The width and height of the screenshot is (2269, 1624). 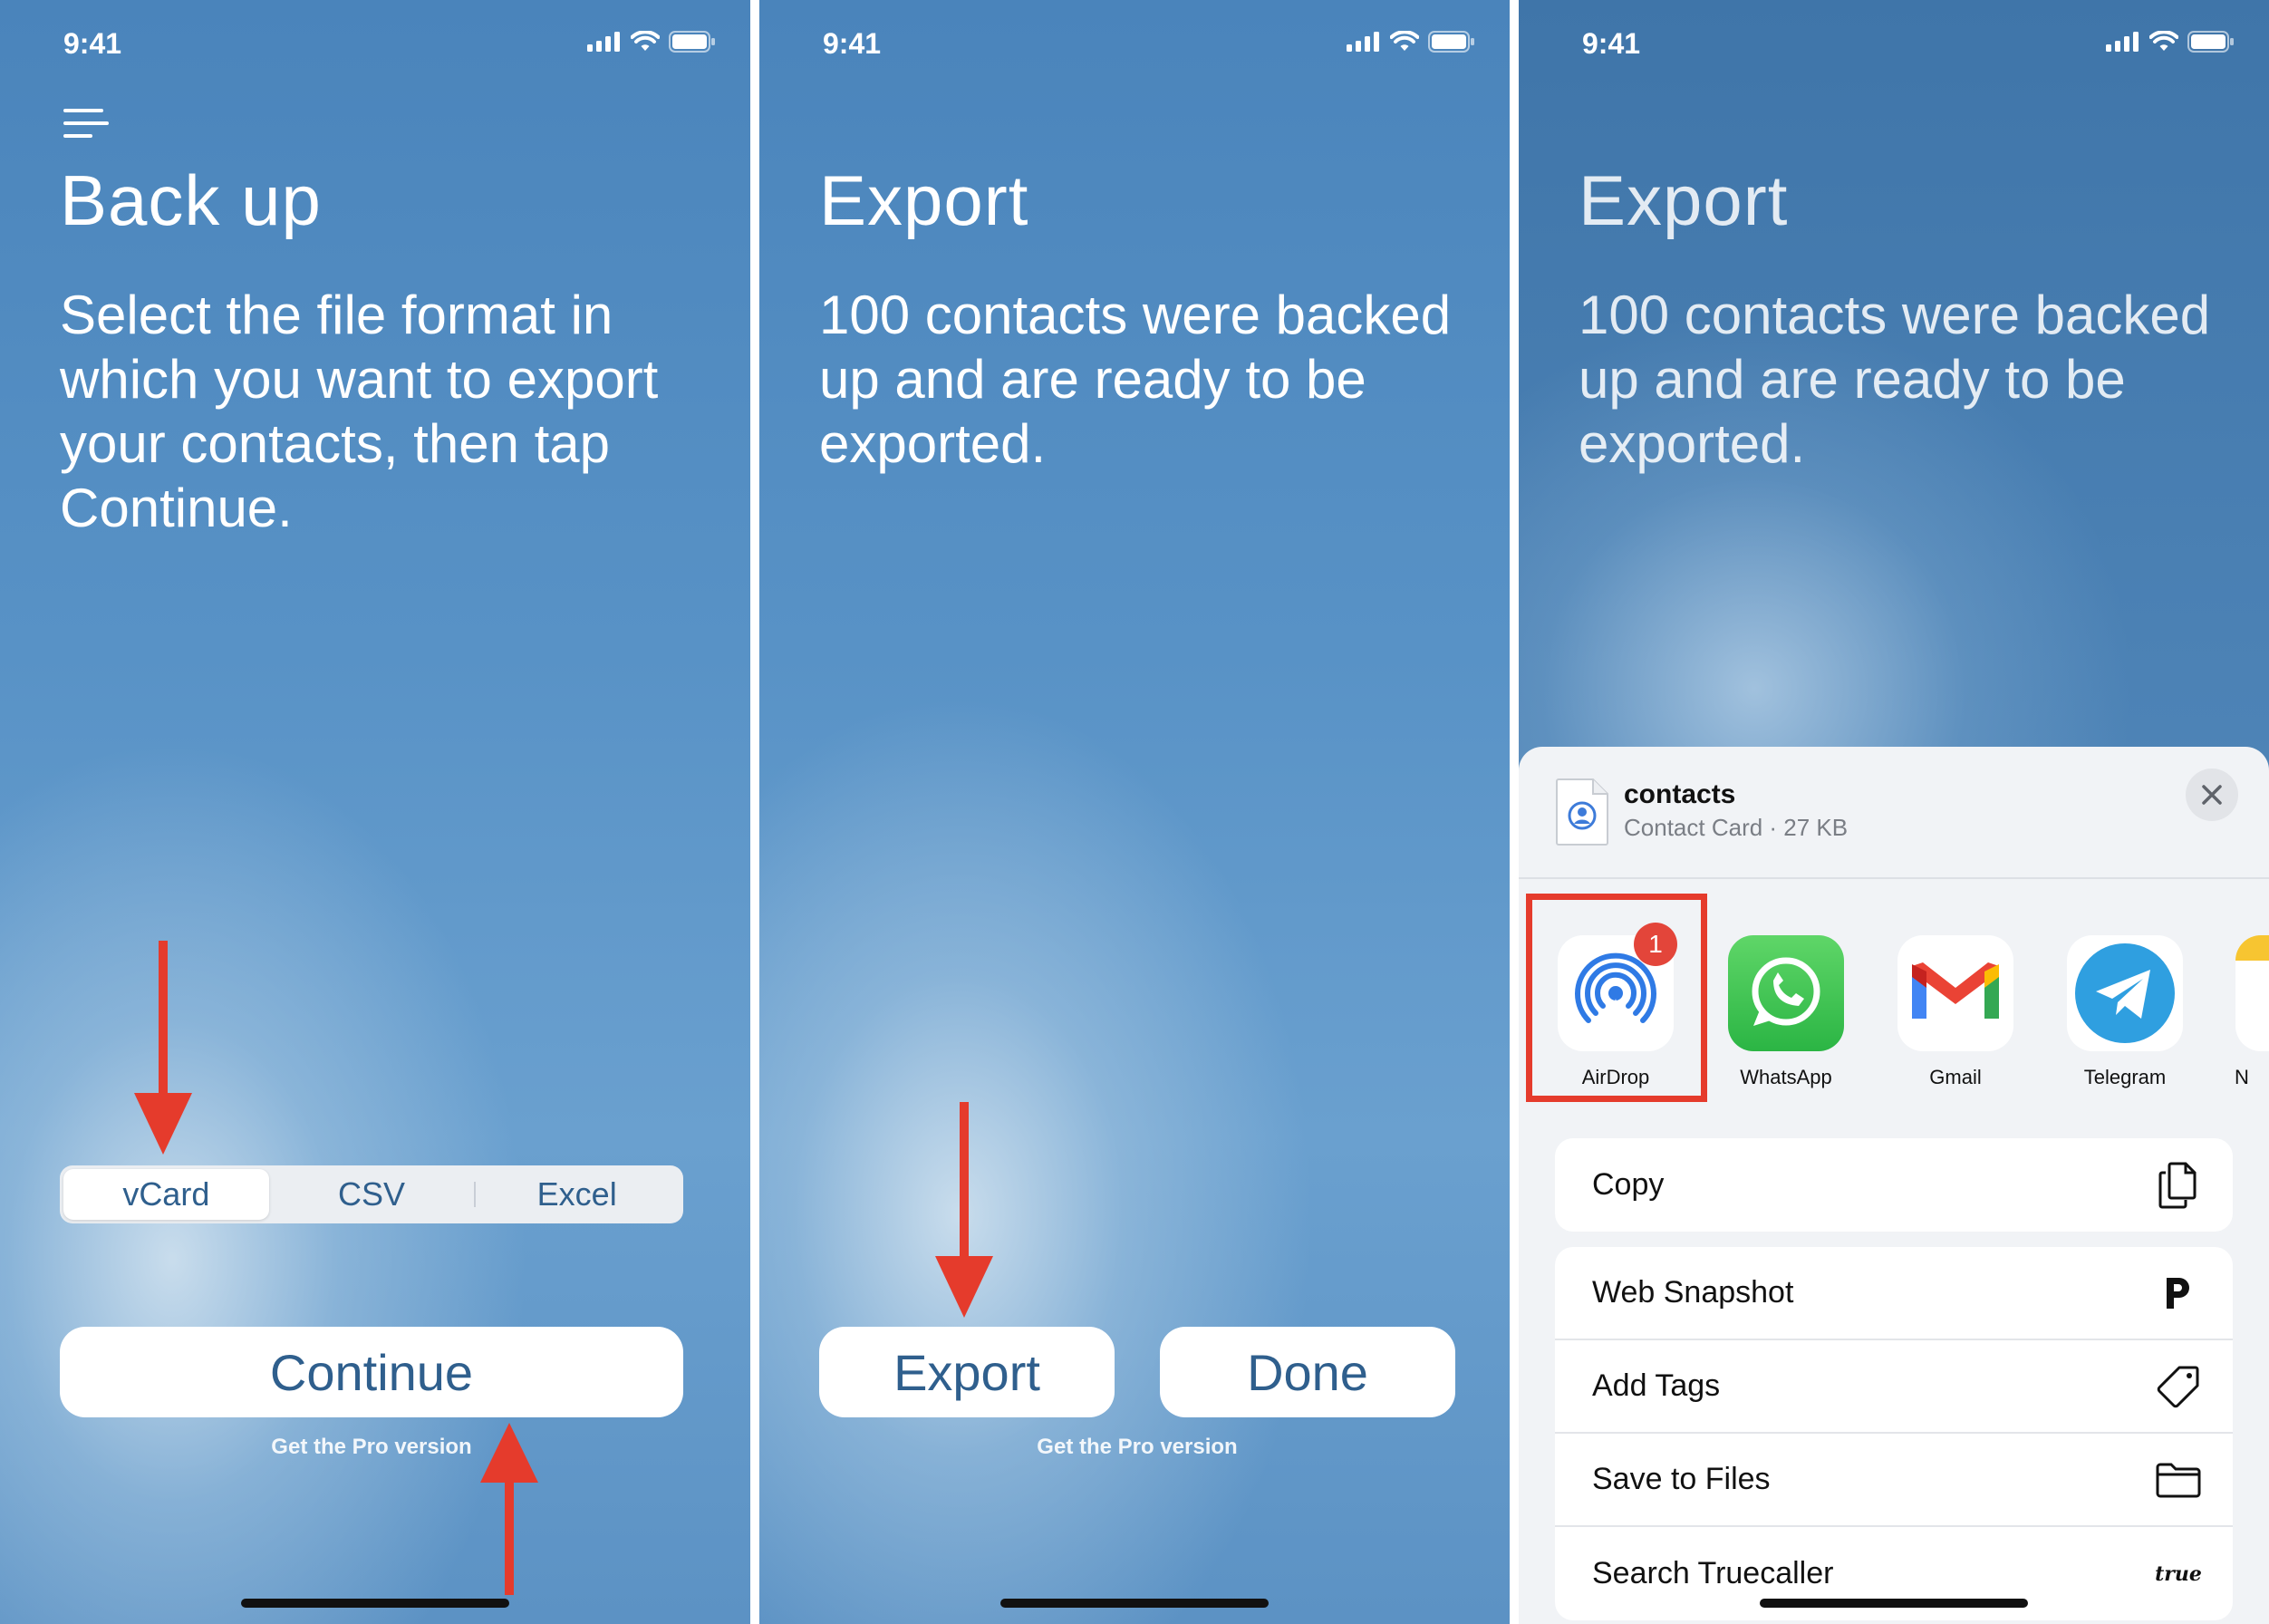 What do you see at coordinates (1786, 1077) in the screenshot?
I see `app-label: WhatsApp` at bounding box center [1786, 1077].